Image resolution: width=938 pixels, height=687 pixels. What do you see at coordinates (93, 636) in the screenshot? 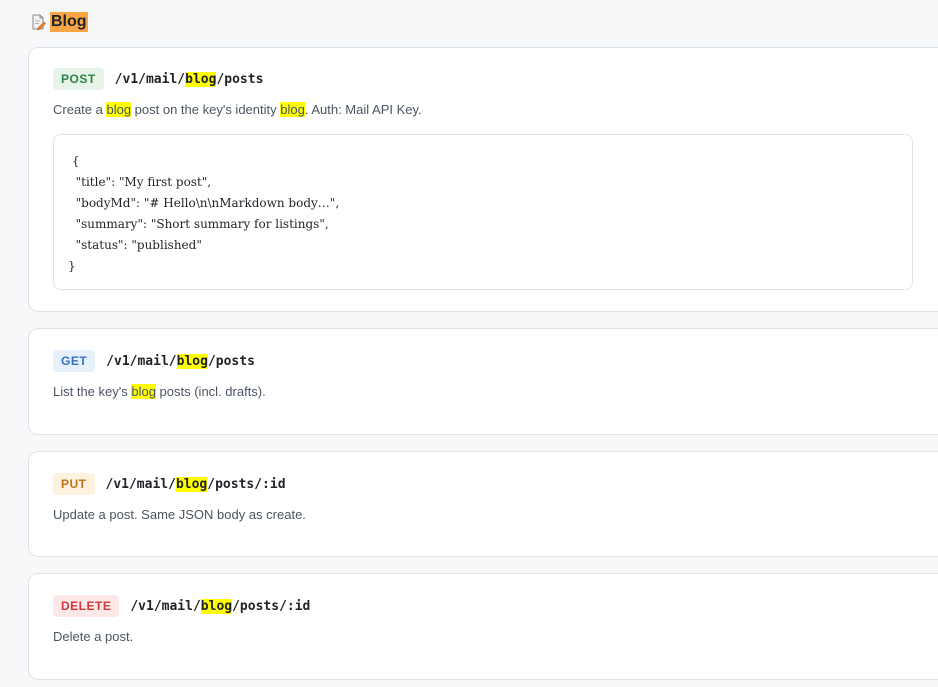
I see `endpoint-description: Delete a post.` at bounding box center [93, 636].